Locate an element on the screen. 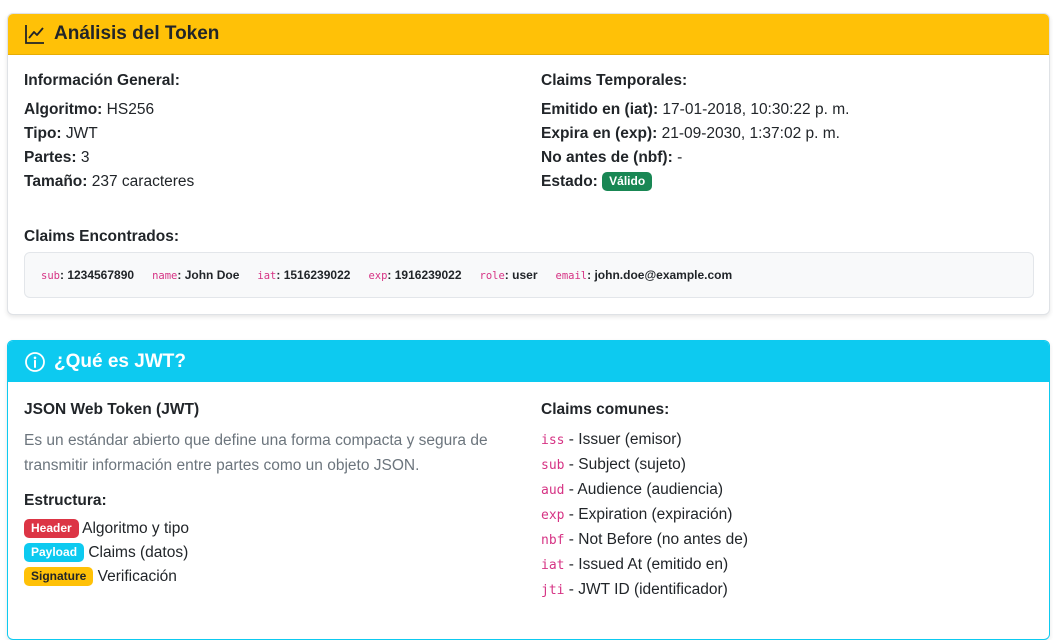  claim-key: email is located at coordinates (571, 276).